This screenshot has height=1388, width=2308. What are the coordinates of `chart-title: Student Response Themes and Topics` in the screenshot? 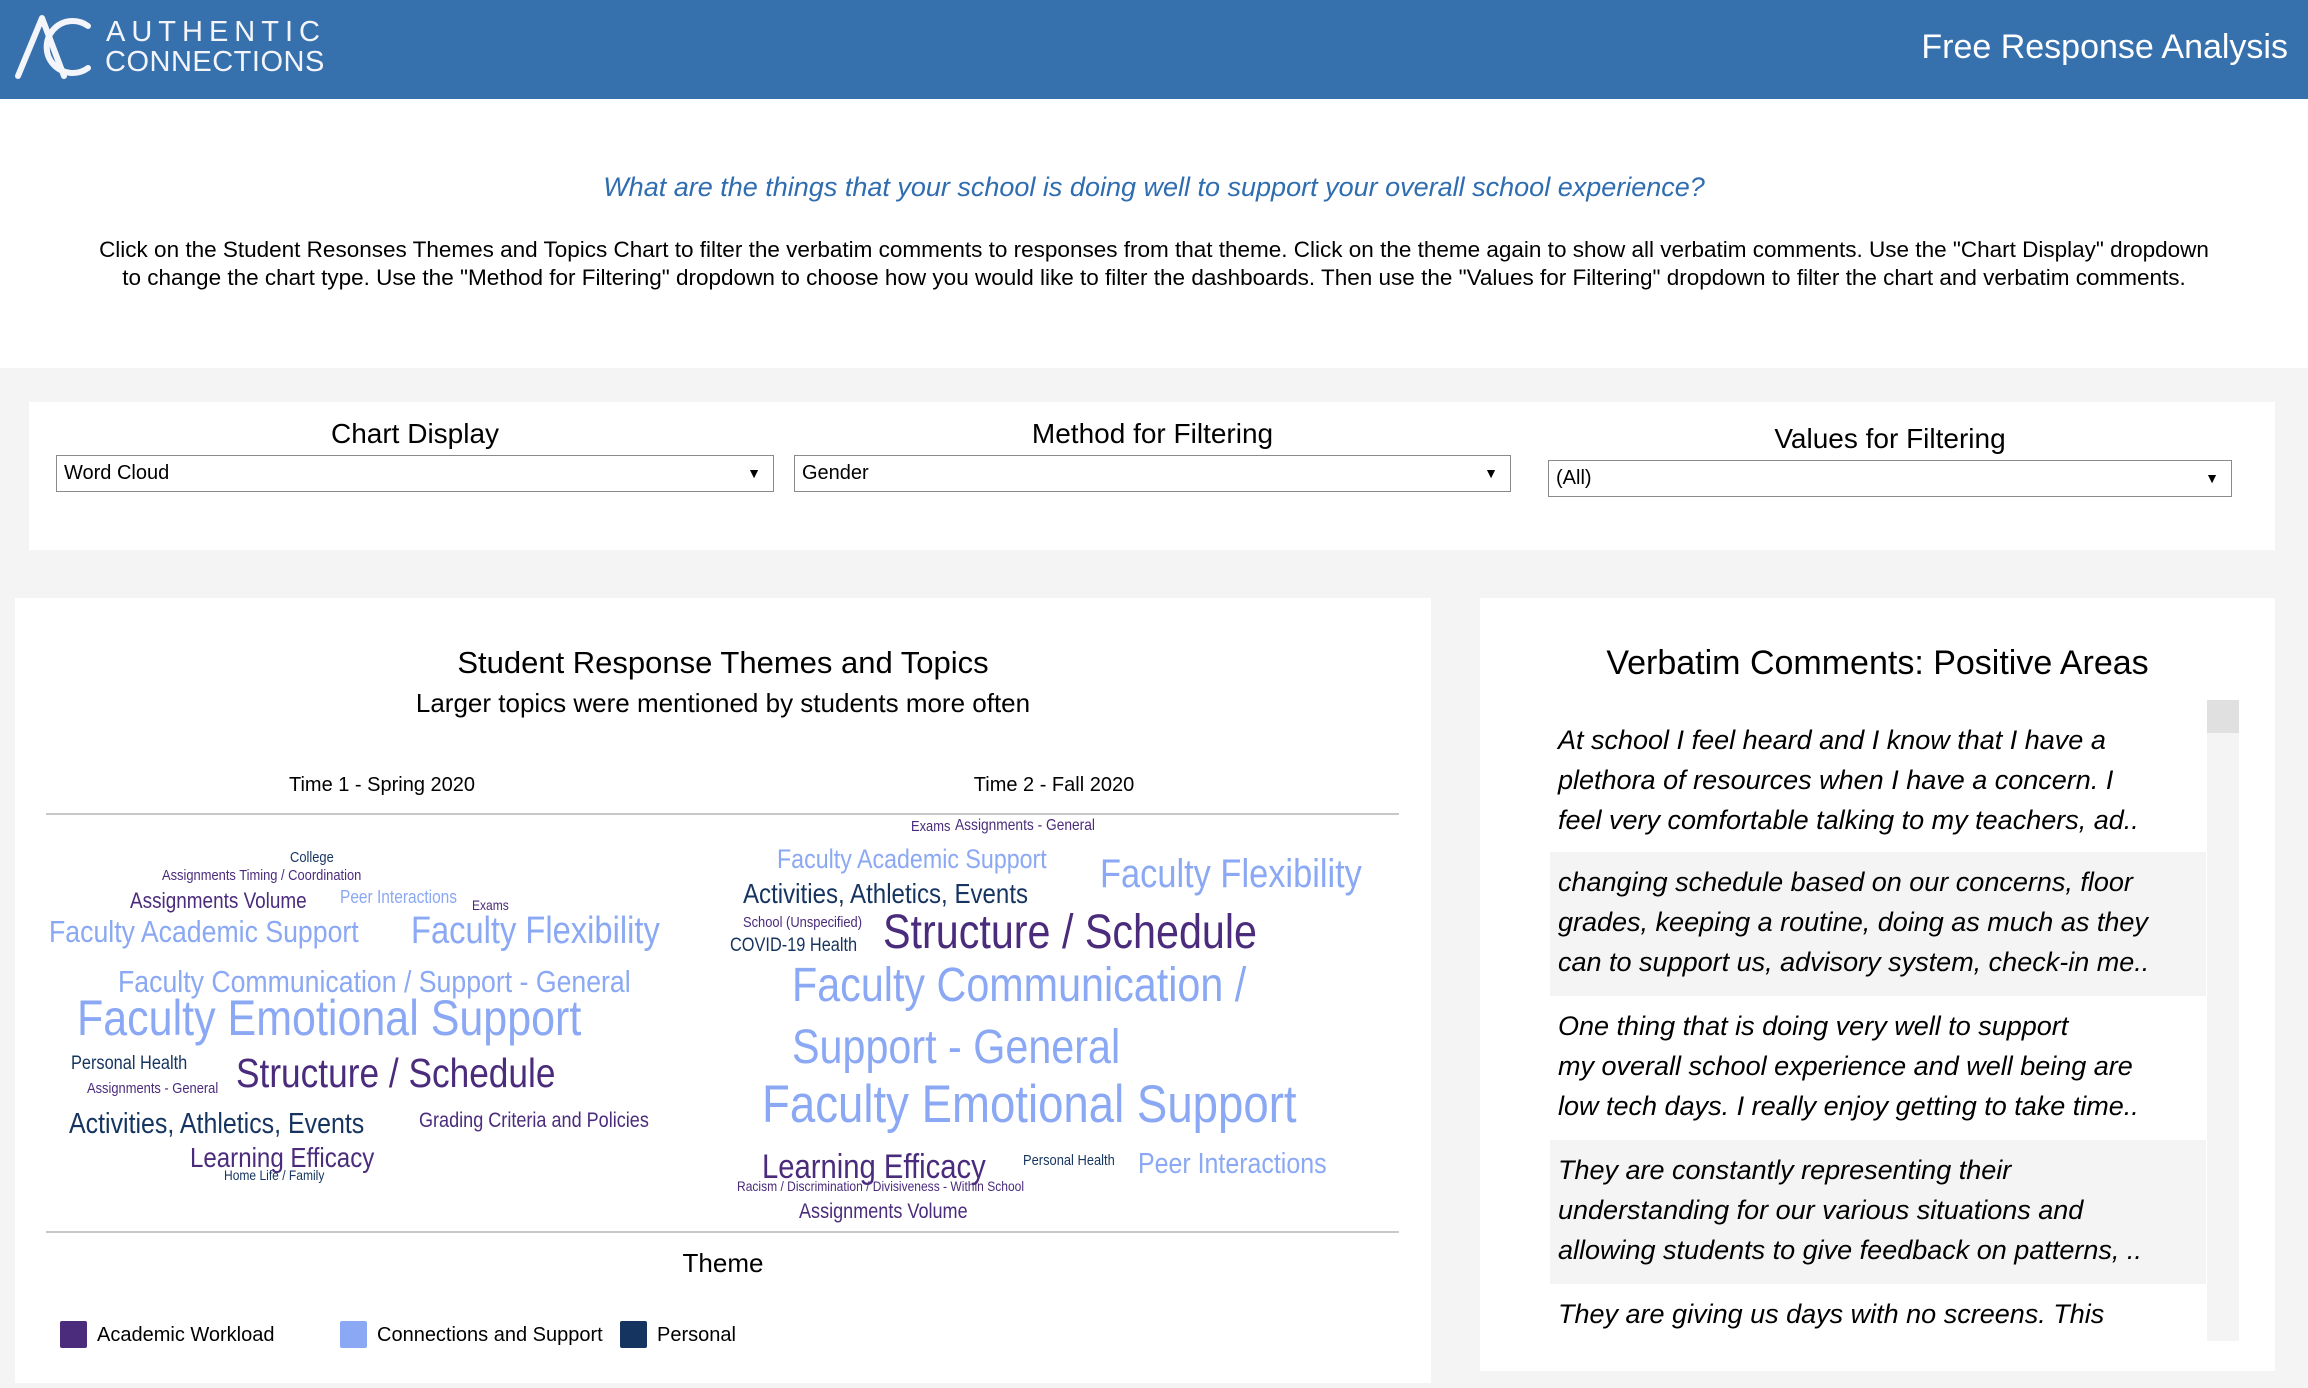 It's located at (723, 662).